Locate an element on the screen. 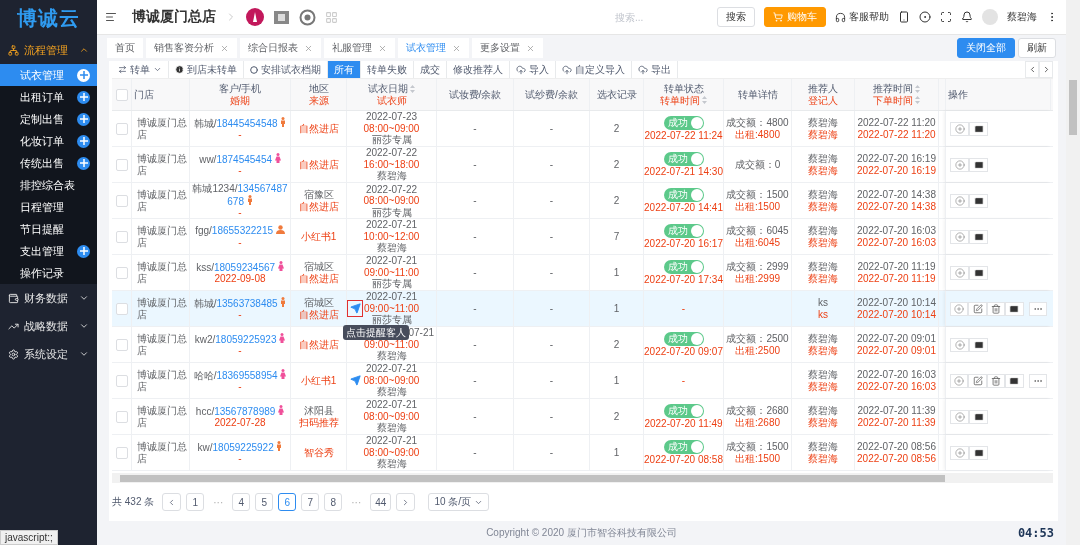  sidebar-item: 支出管理 is located at coordinates (48, 251).